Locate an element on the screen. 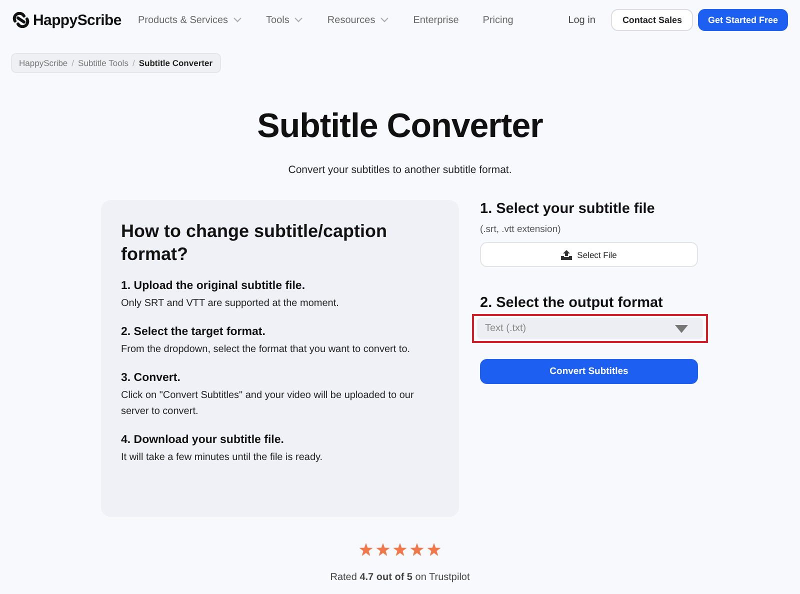 The width and height of the screenshot is (800, 594). convert-subtitles-button: Convert Subtitles is located at coordinates (589, 371).